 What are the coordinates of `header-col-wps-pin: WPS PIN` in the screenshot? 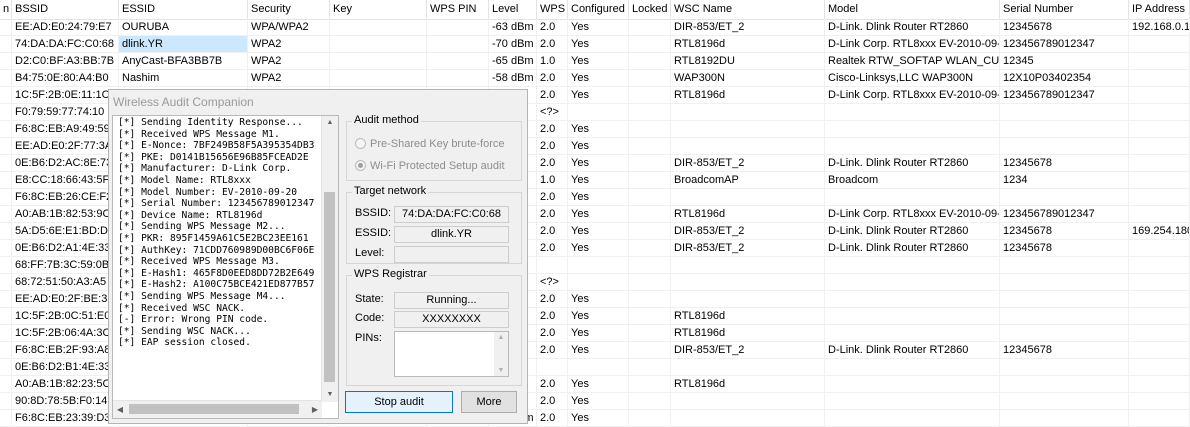 It's located at (458, 9).